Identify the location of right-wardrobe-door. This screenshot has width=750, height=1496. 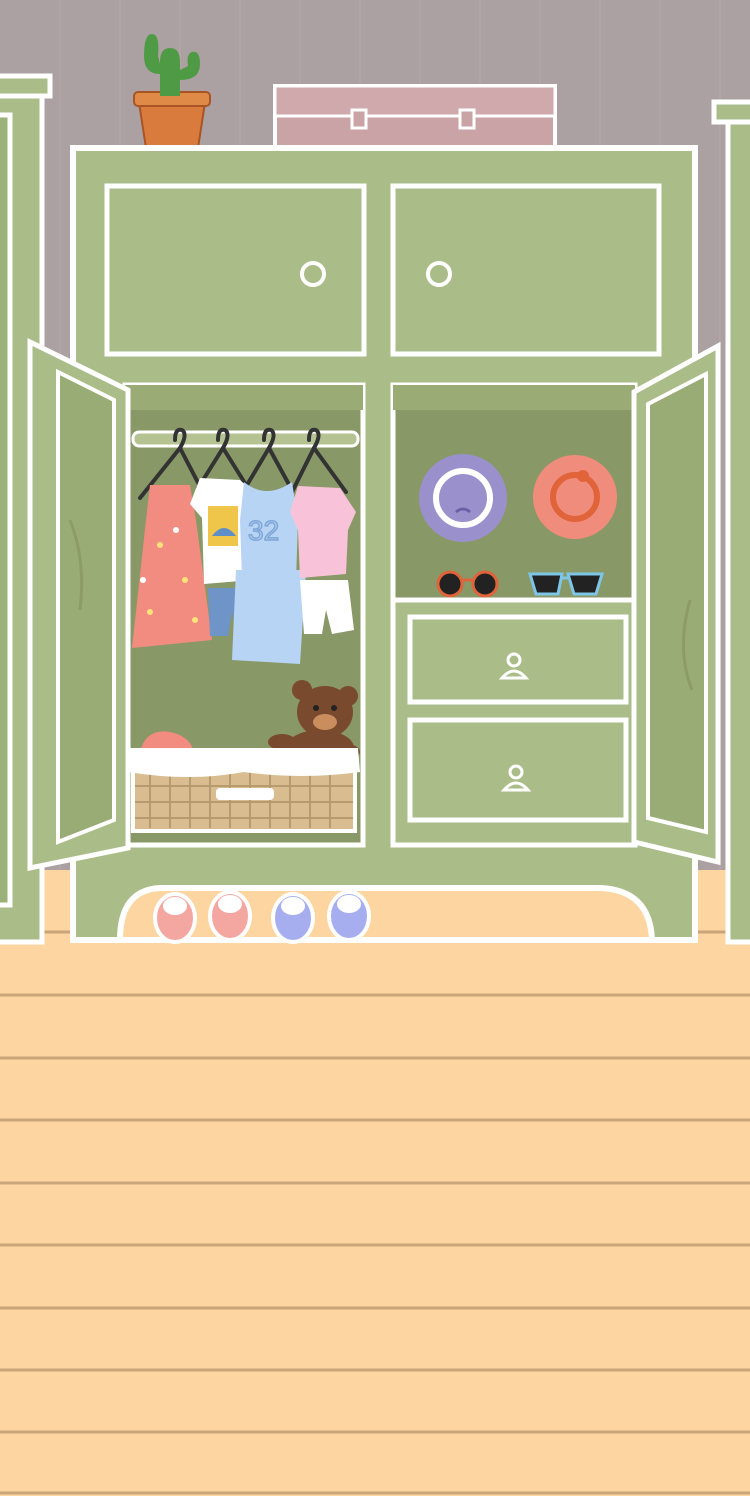
(676, 603).